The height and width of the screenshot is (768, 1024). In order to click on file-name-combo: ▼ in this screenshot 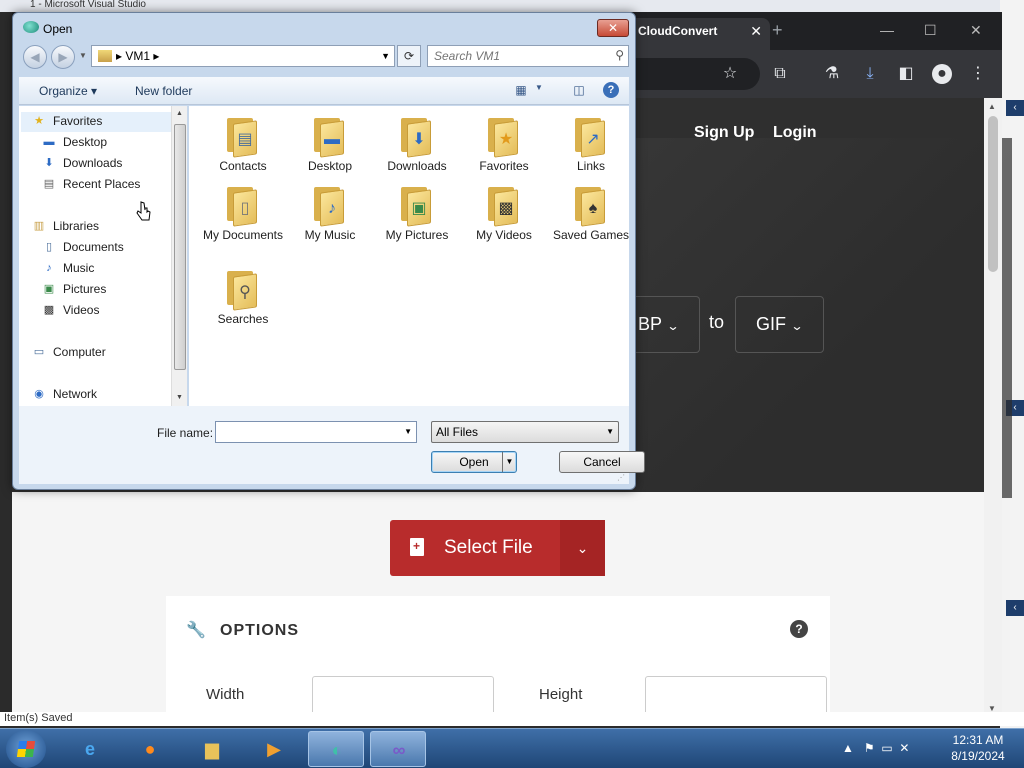, I will do `click(316, 432)`.